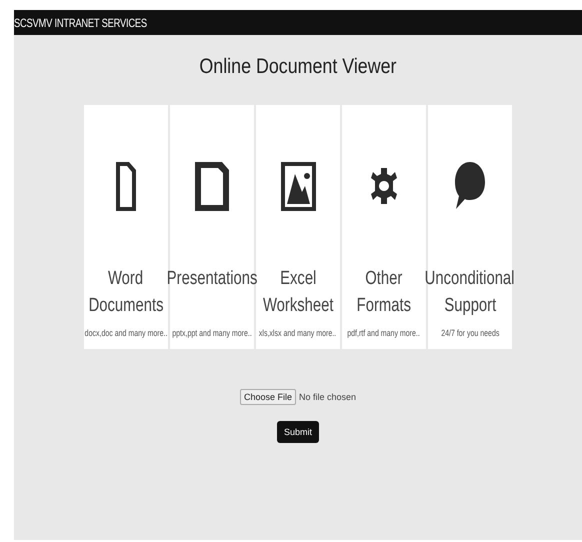 Image resolution: width=582 pixels, height=542 pixels. I want to click on document-icon, so click(126, 186).